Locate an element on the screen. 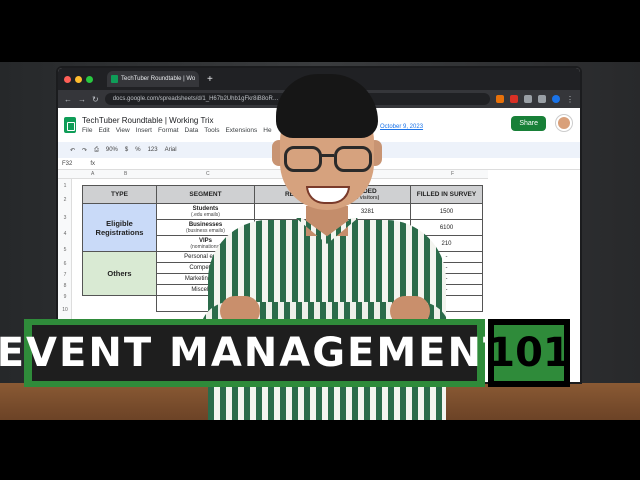 This screenshot has height=480, width=640. redo-icon: ↷ is located at coordinates (84, 150).